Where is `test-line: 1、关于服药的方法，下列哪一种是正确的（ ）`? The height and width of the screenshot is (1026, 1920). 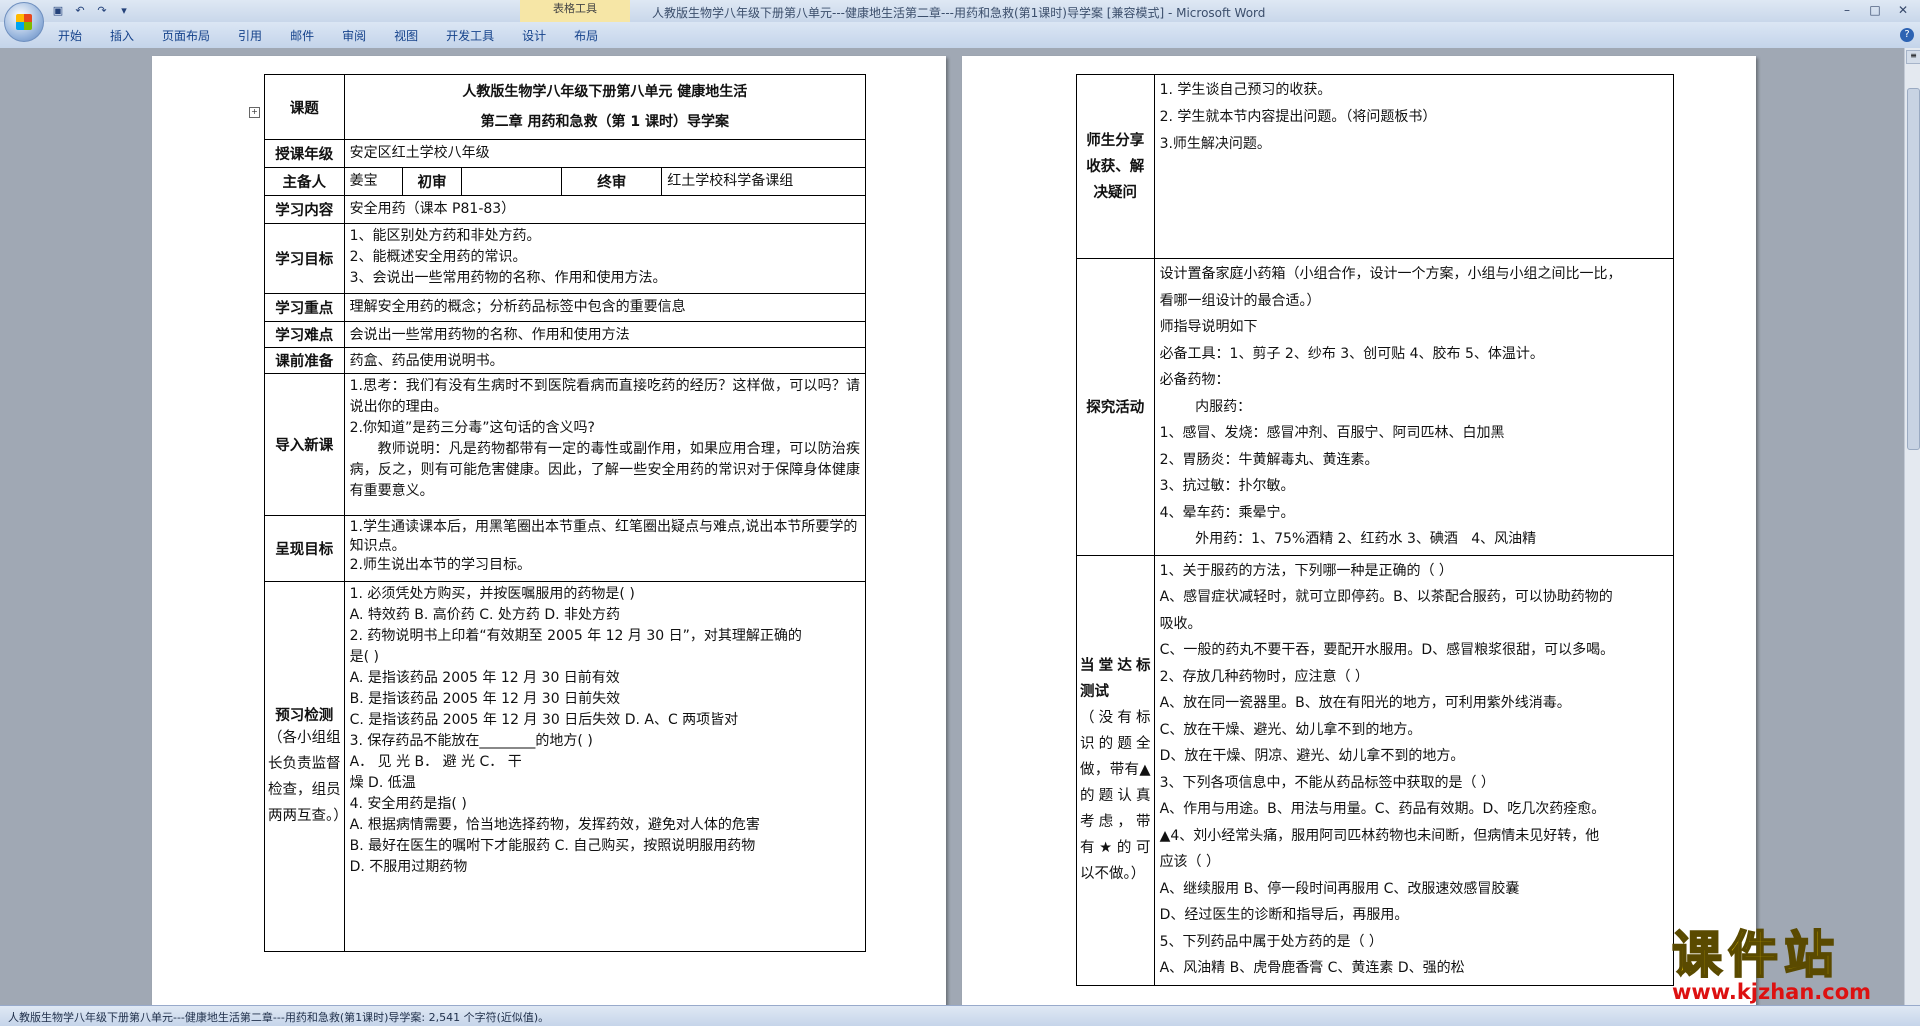 test-line: 1、关于服药的方法，下列哪一种是正确的（ ） is located at coordinates (1306, 570).